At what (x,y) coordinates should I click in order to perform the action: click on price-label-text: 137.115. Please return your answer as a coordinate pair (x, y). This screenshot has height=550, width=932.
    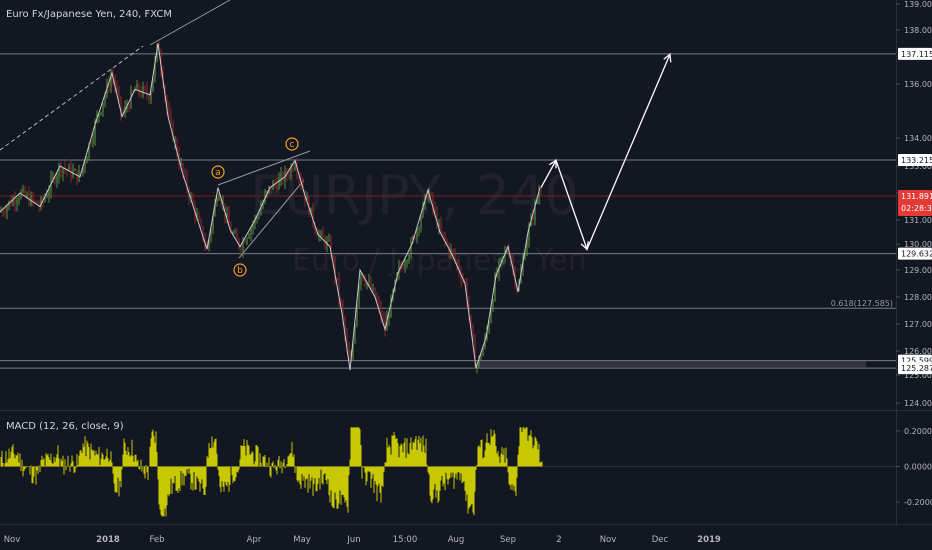
    Looking at the image, I should click on (916, 54).